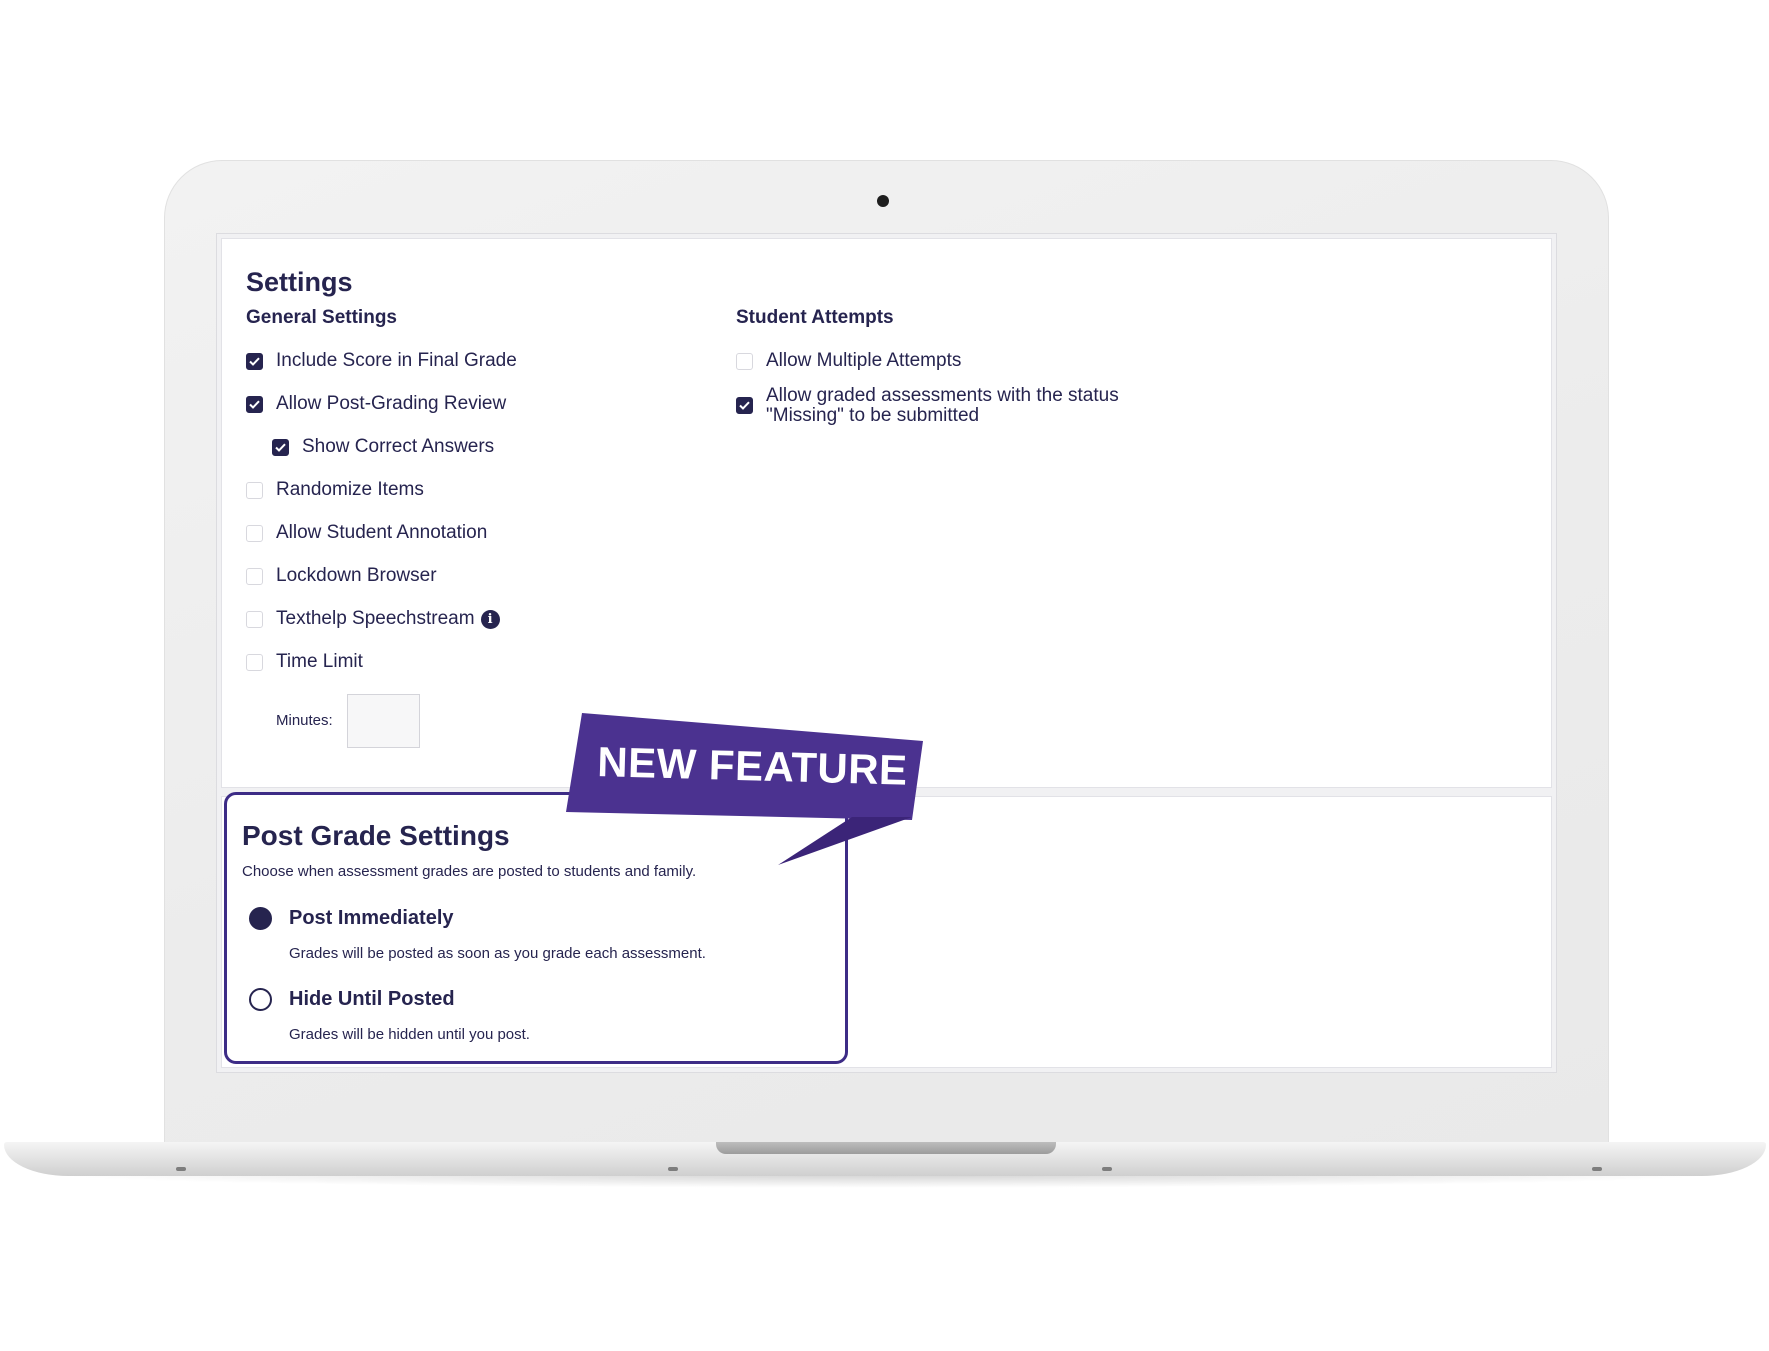 This screenshot has width=1769, height=1351. I want to click on texthelp-speechstream-label: Texthelp Speechstream, so click(375, 618).